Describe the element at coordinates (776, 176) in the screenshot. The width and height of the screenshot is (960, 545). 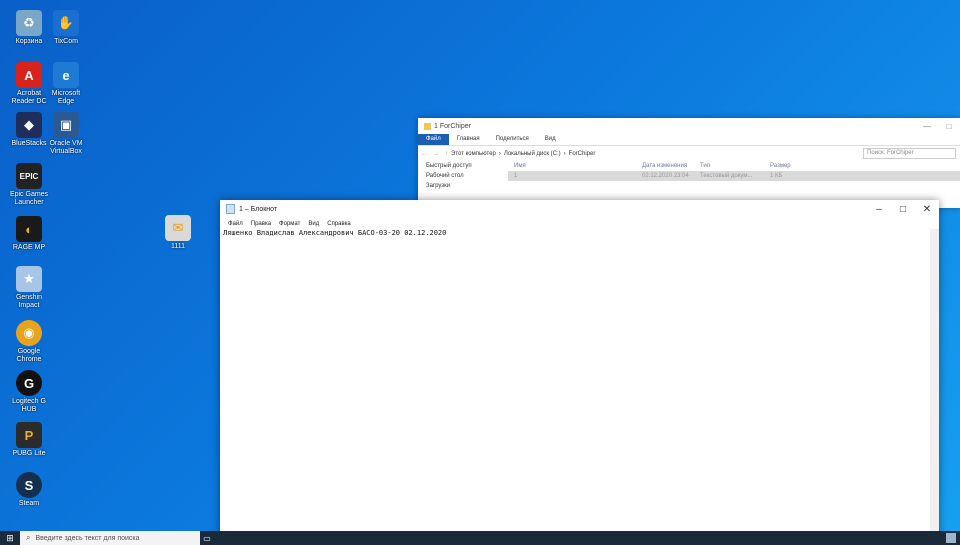
I see `file-size: 1 КБ` at that location.